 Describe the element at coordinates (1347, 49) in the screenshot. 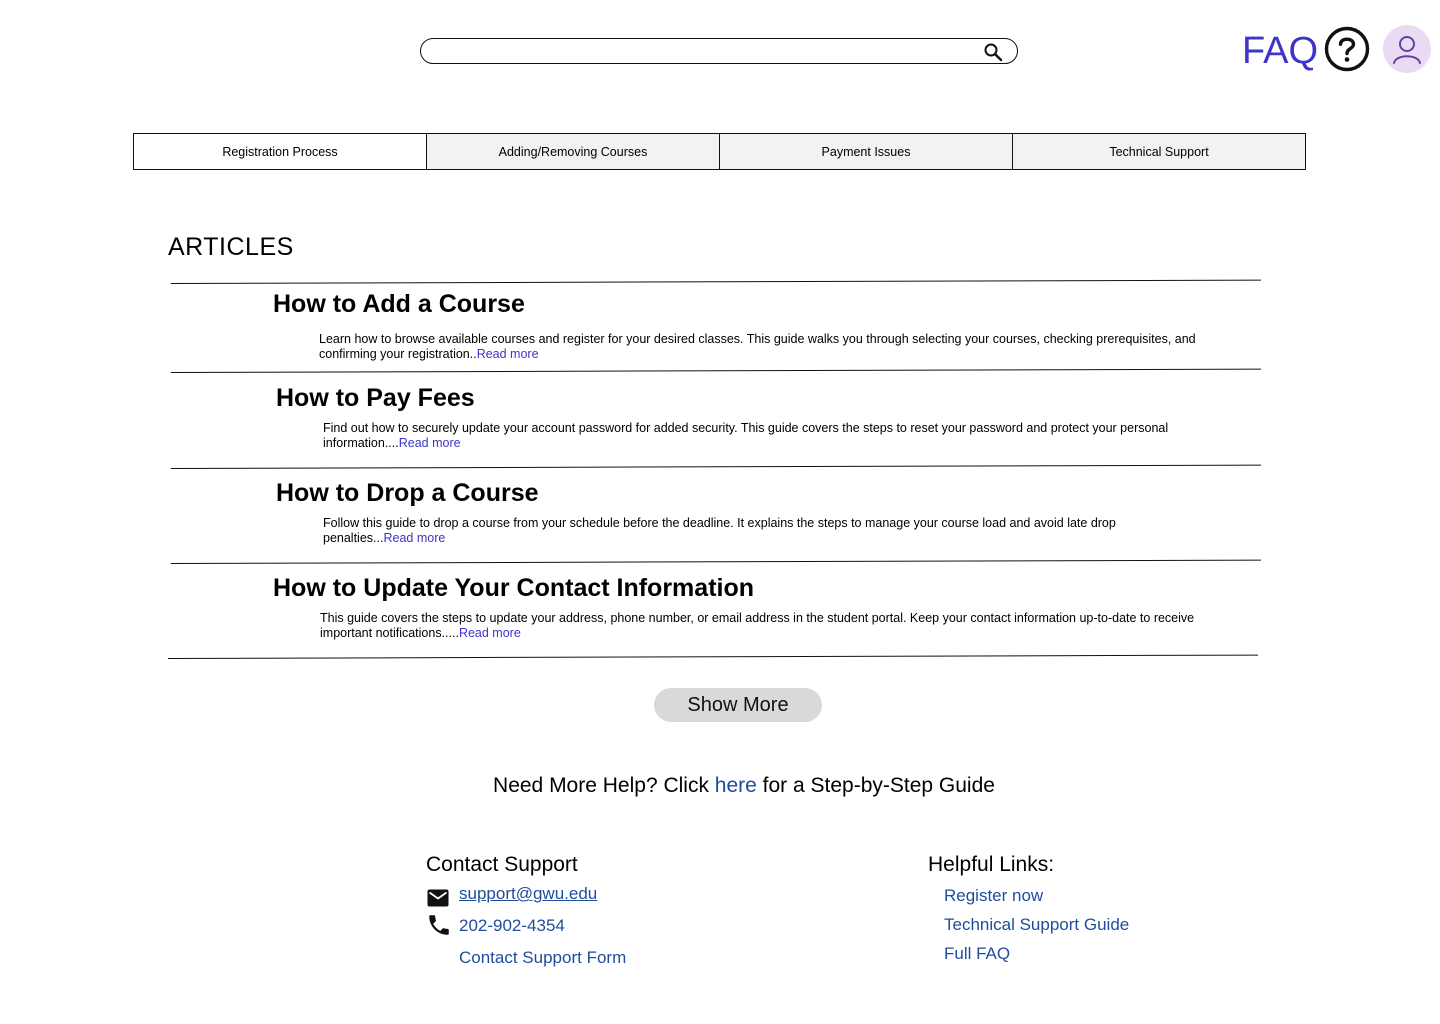

I see `help-icon` at that location.